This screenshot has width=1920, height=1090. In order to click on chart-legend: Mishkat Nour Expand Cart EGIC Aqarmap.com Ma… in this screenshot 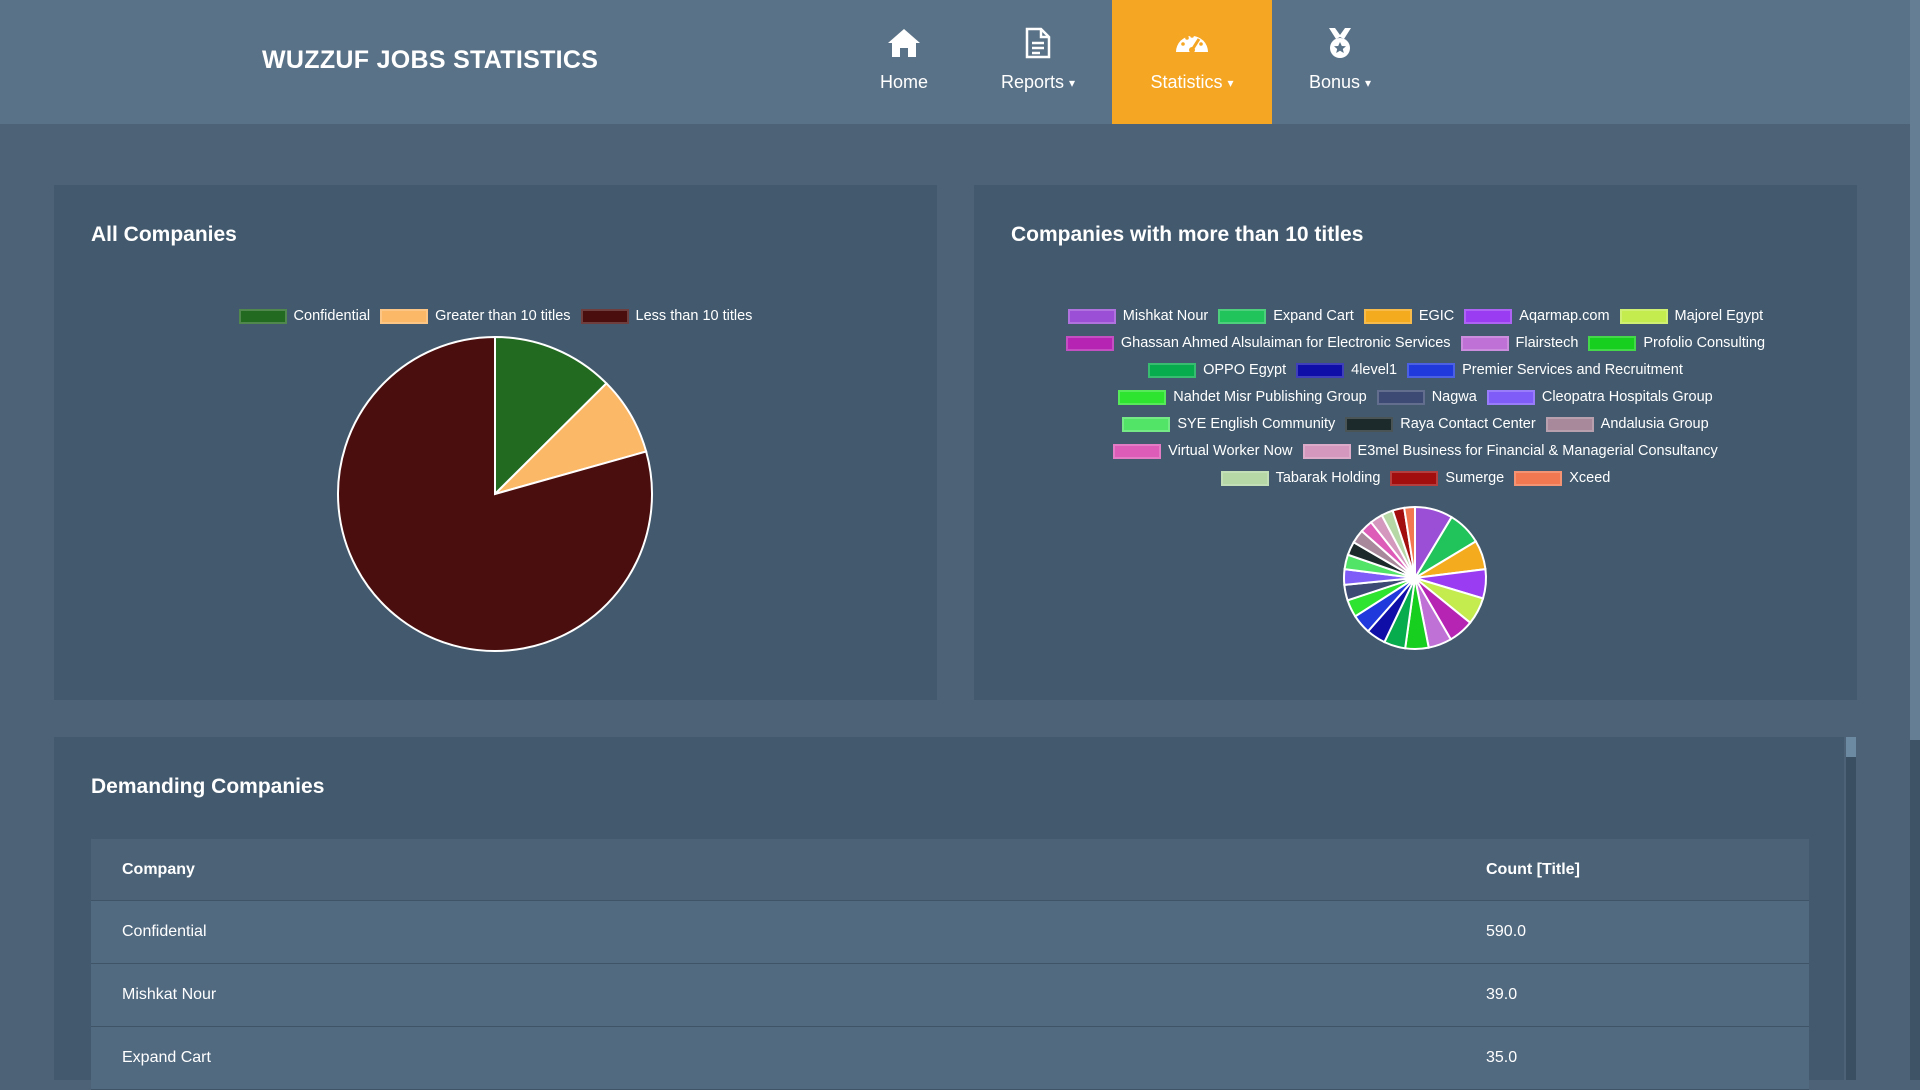, I will do `click(1415, 397)`.